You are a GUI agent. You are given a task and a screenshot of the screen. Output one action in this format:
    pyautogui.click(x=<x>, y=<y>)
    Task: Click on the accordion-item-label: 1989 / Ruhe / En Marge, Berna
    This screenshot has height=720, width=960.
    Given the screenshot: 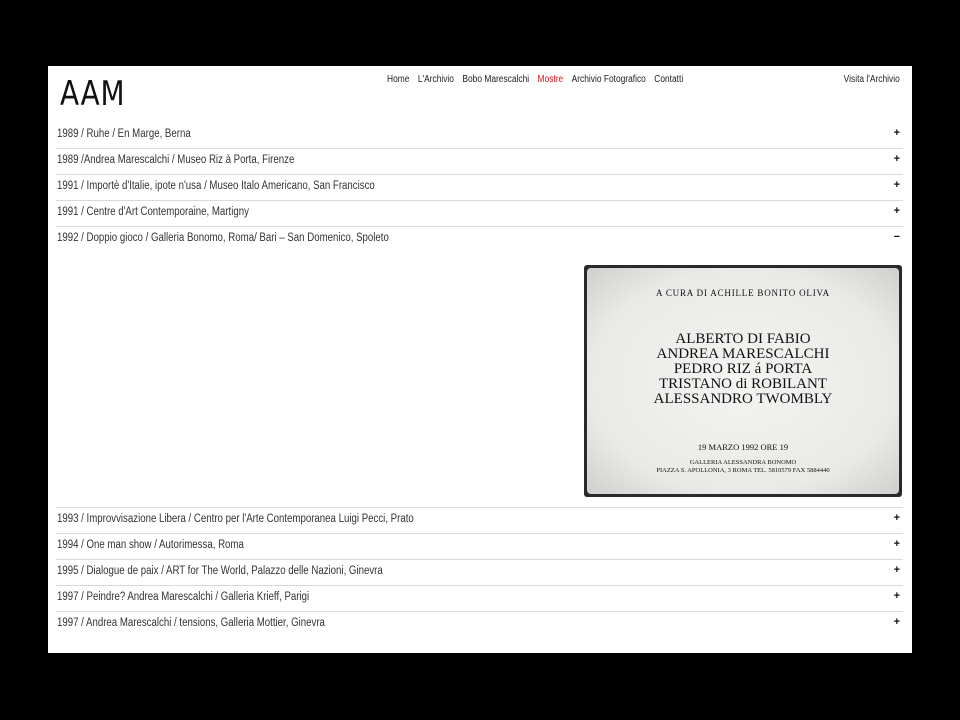 What is the action you would take?
    pyautogui.click(x=124, y=134)
    